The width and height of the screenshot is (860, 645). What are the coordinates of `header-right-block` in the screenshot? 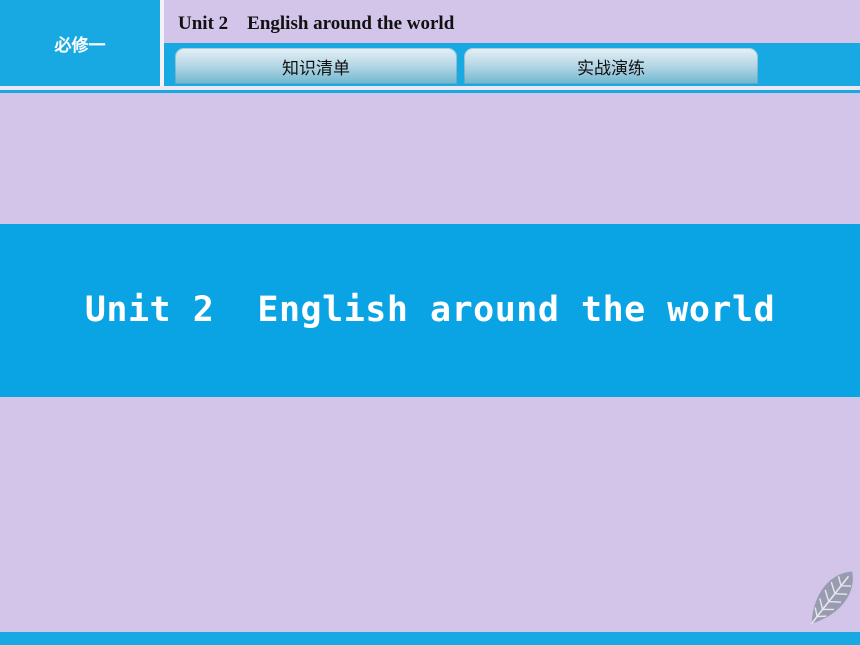 It's located at (815, 64).